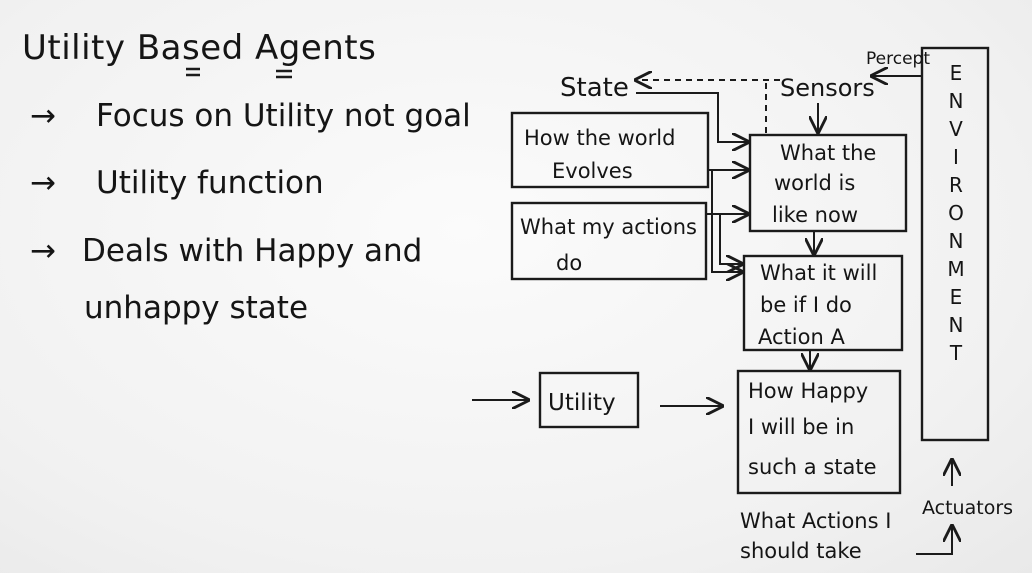 This screenshot has width=1032, height=573. What do you see at coordinates (956, 157) in the screenshot?
I see `environment-letter: I` at bounding box center [956, 157].